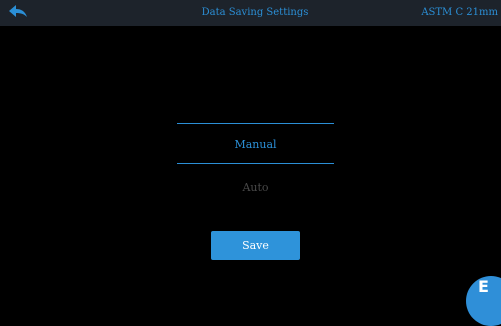  I want to click on save-button: Save, so click(255, 245).